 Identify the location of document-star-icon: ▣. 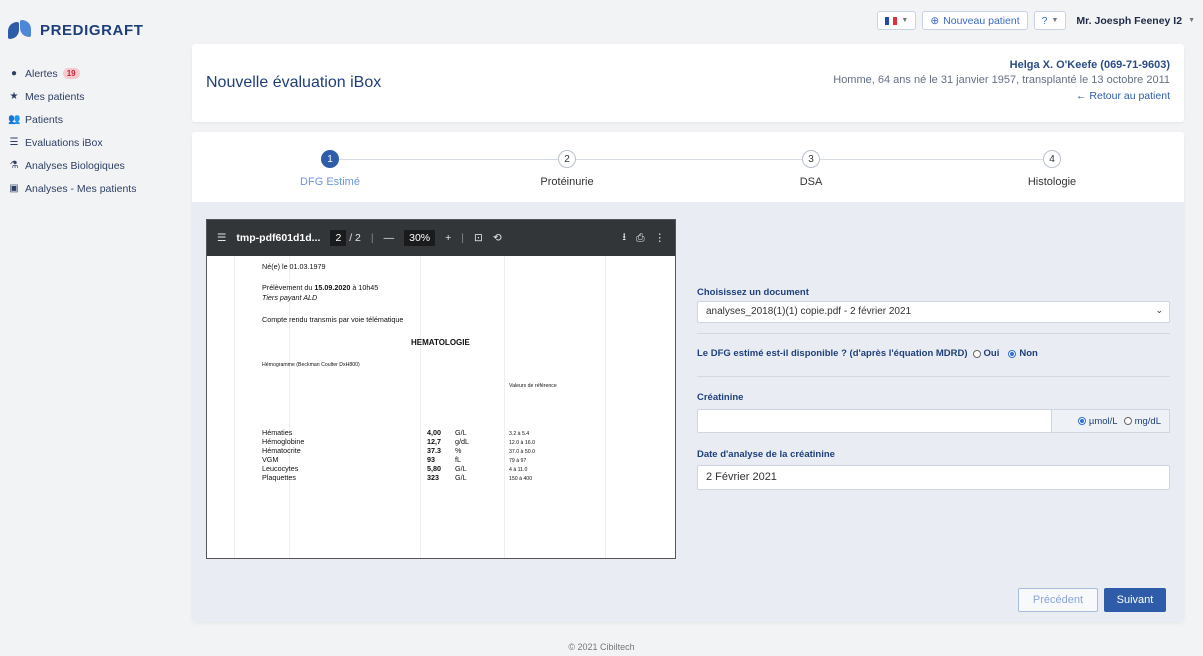
(14, 188).